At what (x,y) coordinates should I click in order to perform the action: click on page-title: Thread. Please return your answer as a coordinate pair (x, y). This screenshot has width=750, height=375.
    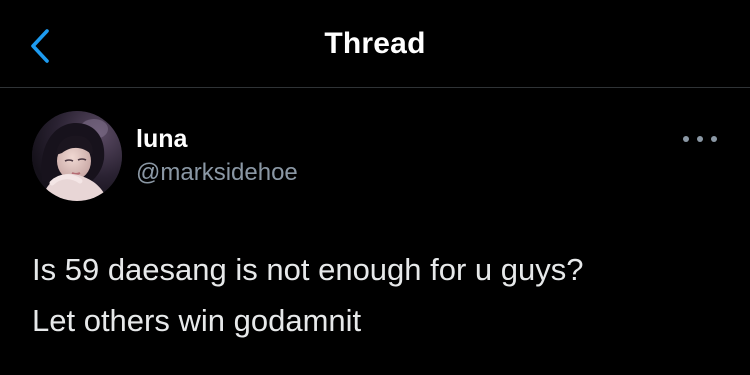
    Looking at the image, I should click on (375, 43).